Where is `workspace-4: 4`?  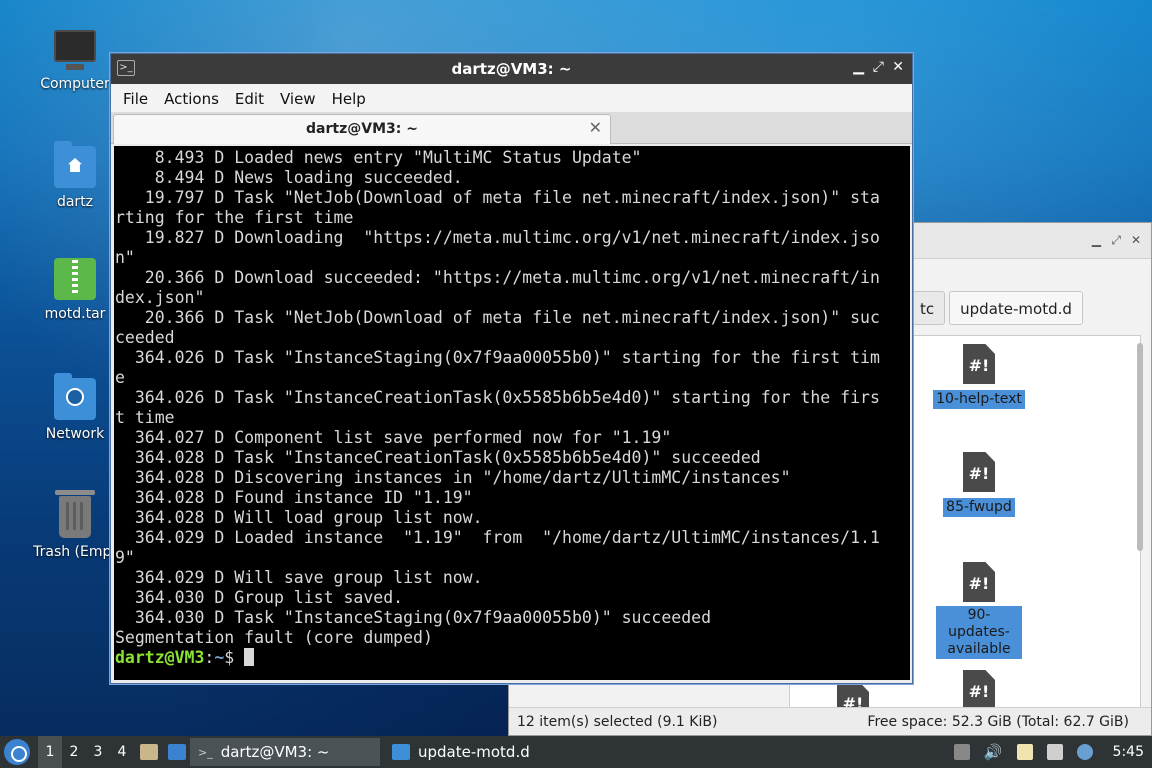
workspace-4: 4 is located at coordinates (122, 752).